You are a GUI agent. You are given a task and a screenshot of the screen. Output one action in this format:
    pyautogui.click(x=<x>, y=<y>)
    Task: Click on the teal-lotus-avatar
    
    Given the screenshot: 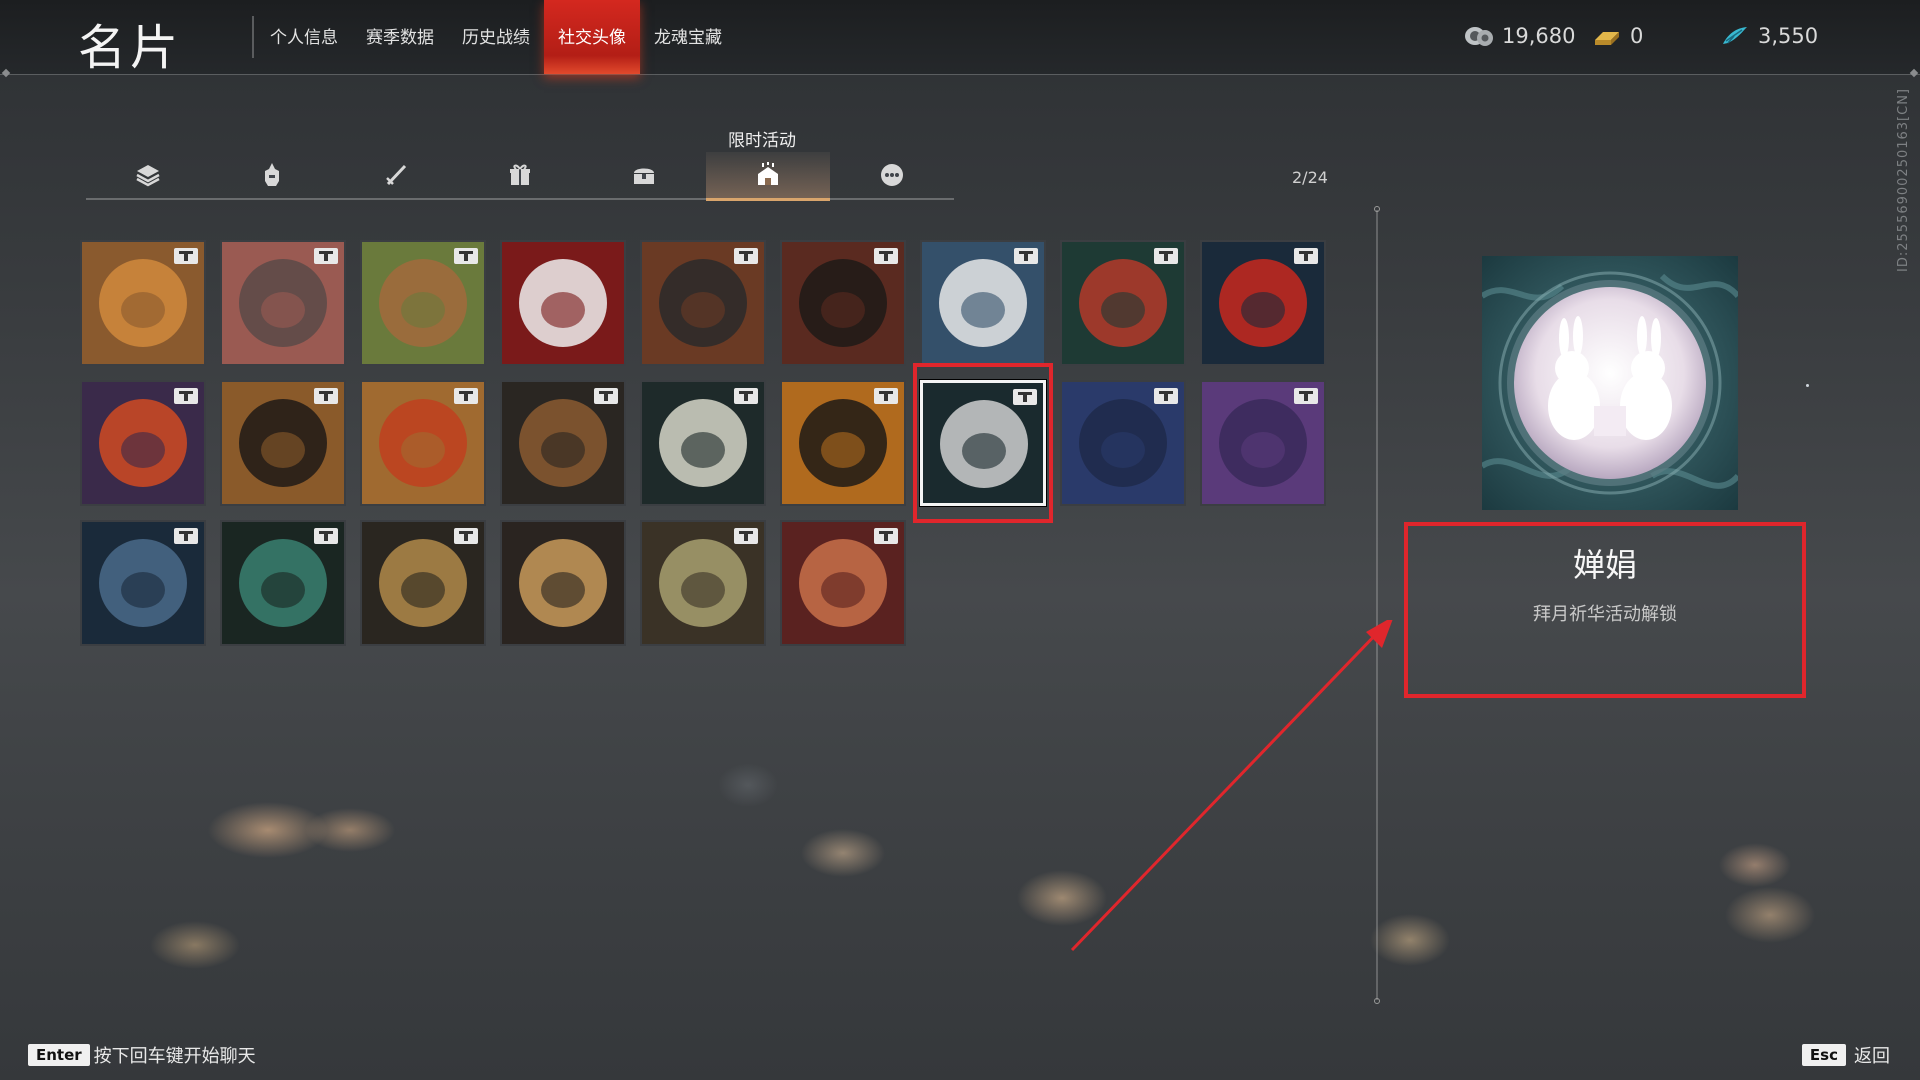 What is the action you would take?
    pyautogui.click(x=283, y=583)
    